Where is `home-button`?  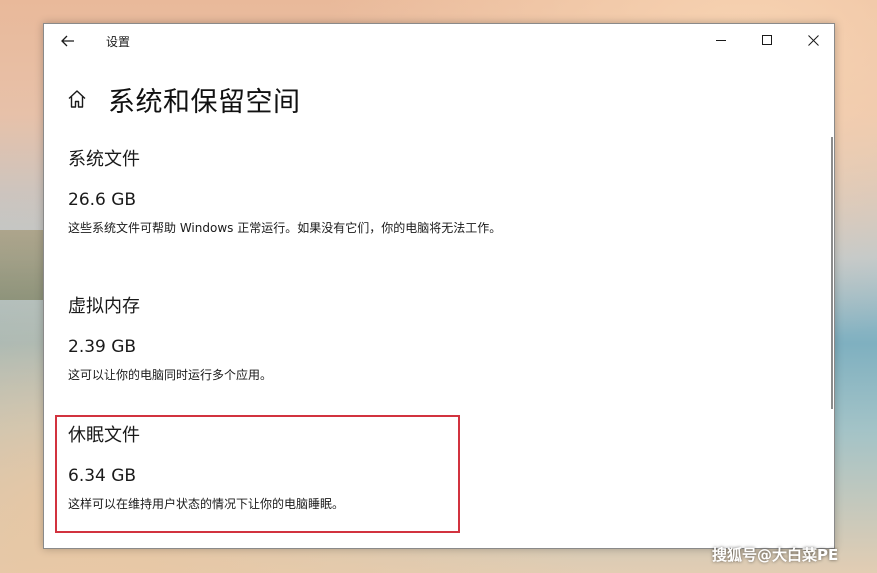 home-button is located at coordinates (77, 99).